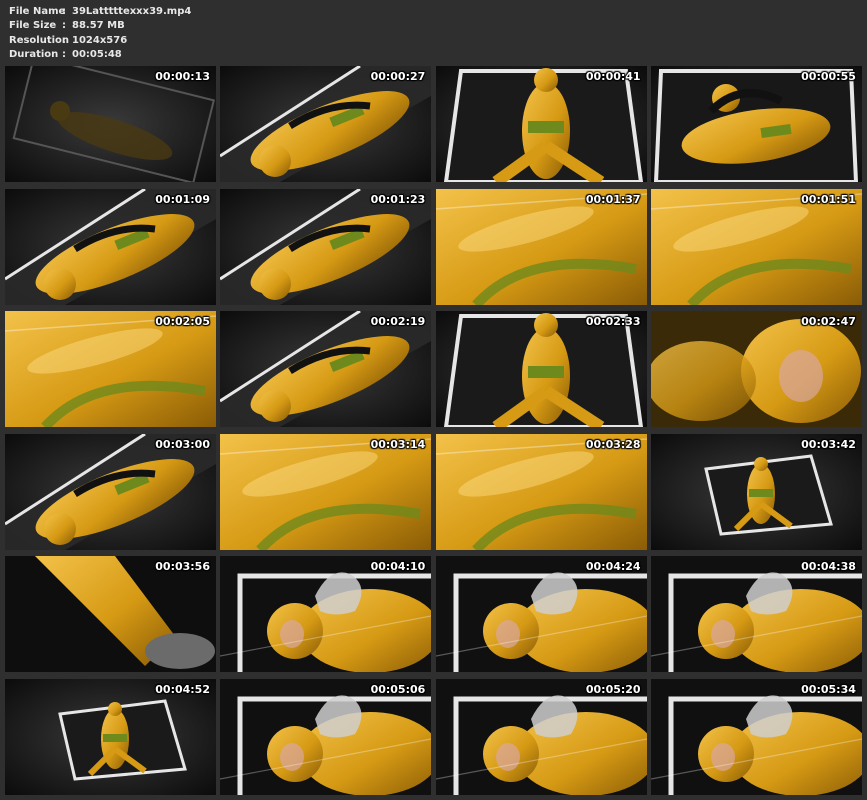 This screenshot has width=867, height=800. Describe the element at coordinates (34, 54) in the screenshot. I see `file-info-key: Duration` at that location.